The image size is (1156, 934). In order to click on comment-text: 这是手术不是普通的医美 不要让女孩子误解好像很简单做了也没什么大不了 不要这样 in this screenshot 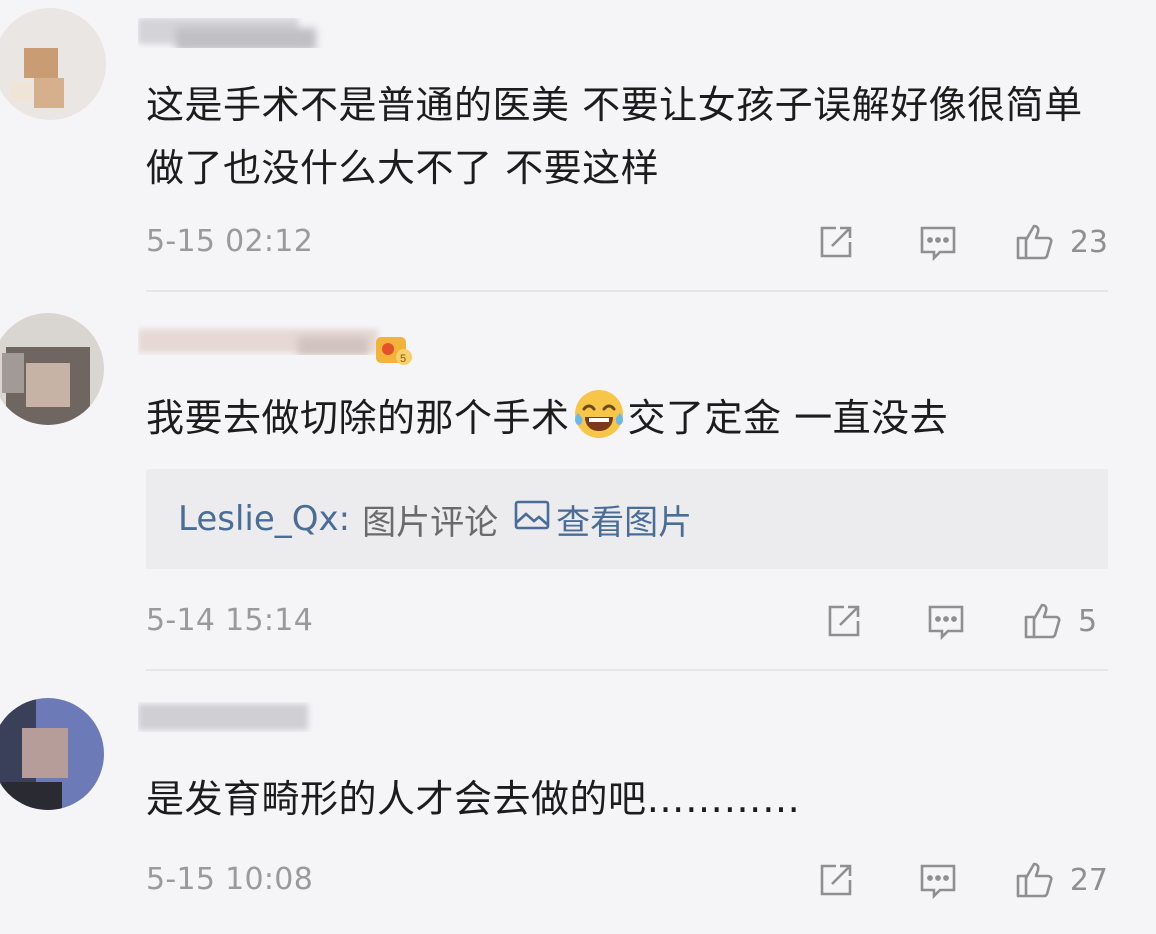, I will do `click(614, 136)`.